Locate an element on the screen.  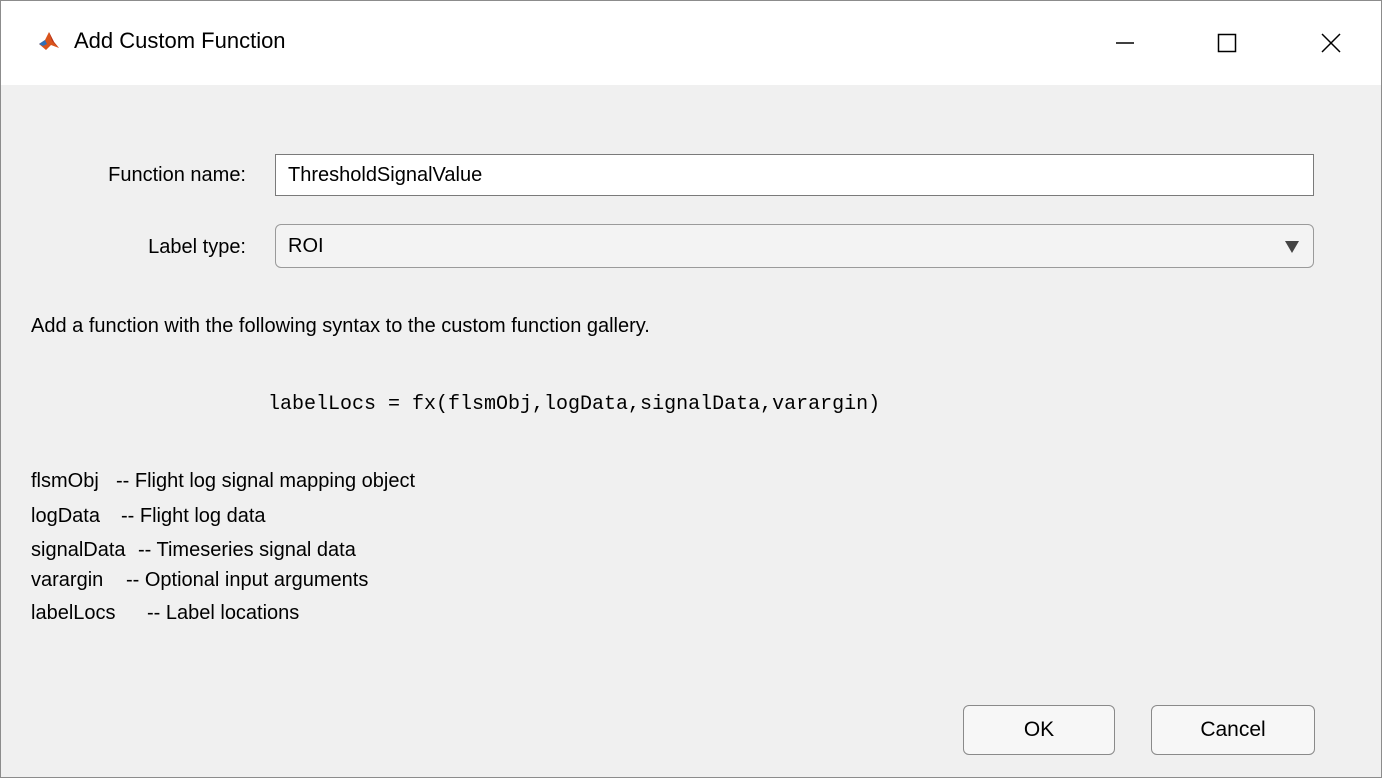
minimize-button is located at coordinates (1125, 43).